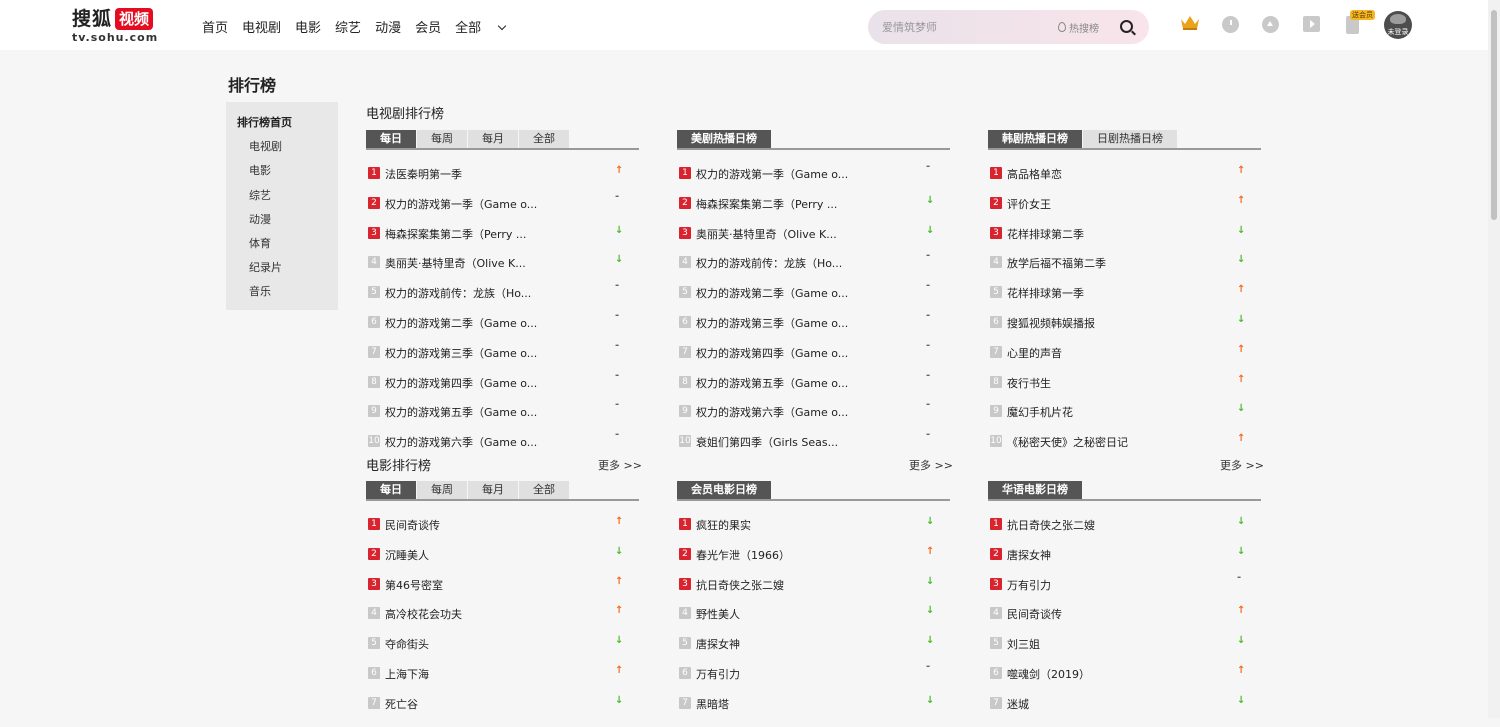  Describe the element at coordinates (407, 644) in the screenshot. I see `item-title: 夺命街头` at that location.